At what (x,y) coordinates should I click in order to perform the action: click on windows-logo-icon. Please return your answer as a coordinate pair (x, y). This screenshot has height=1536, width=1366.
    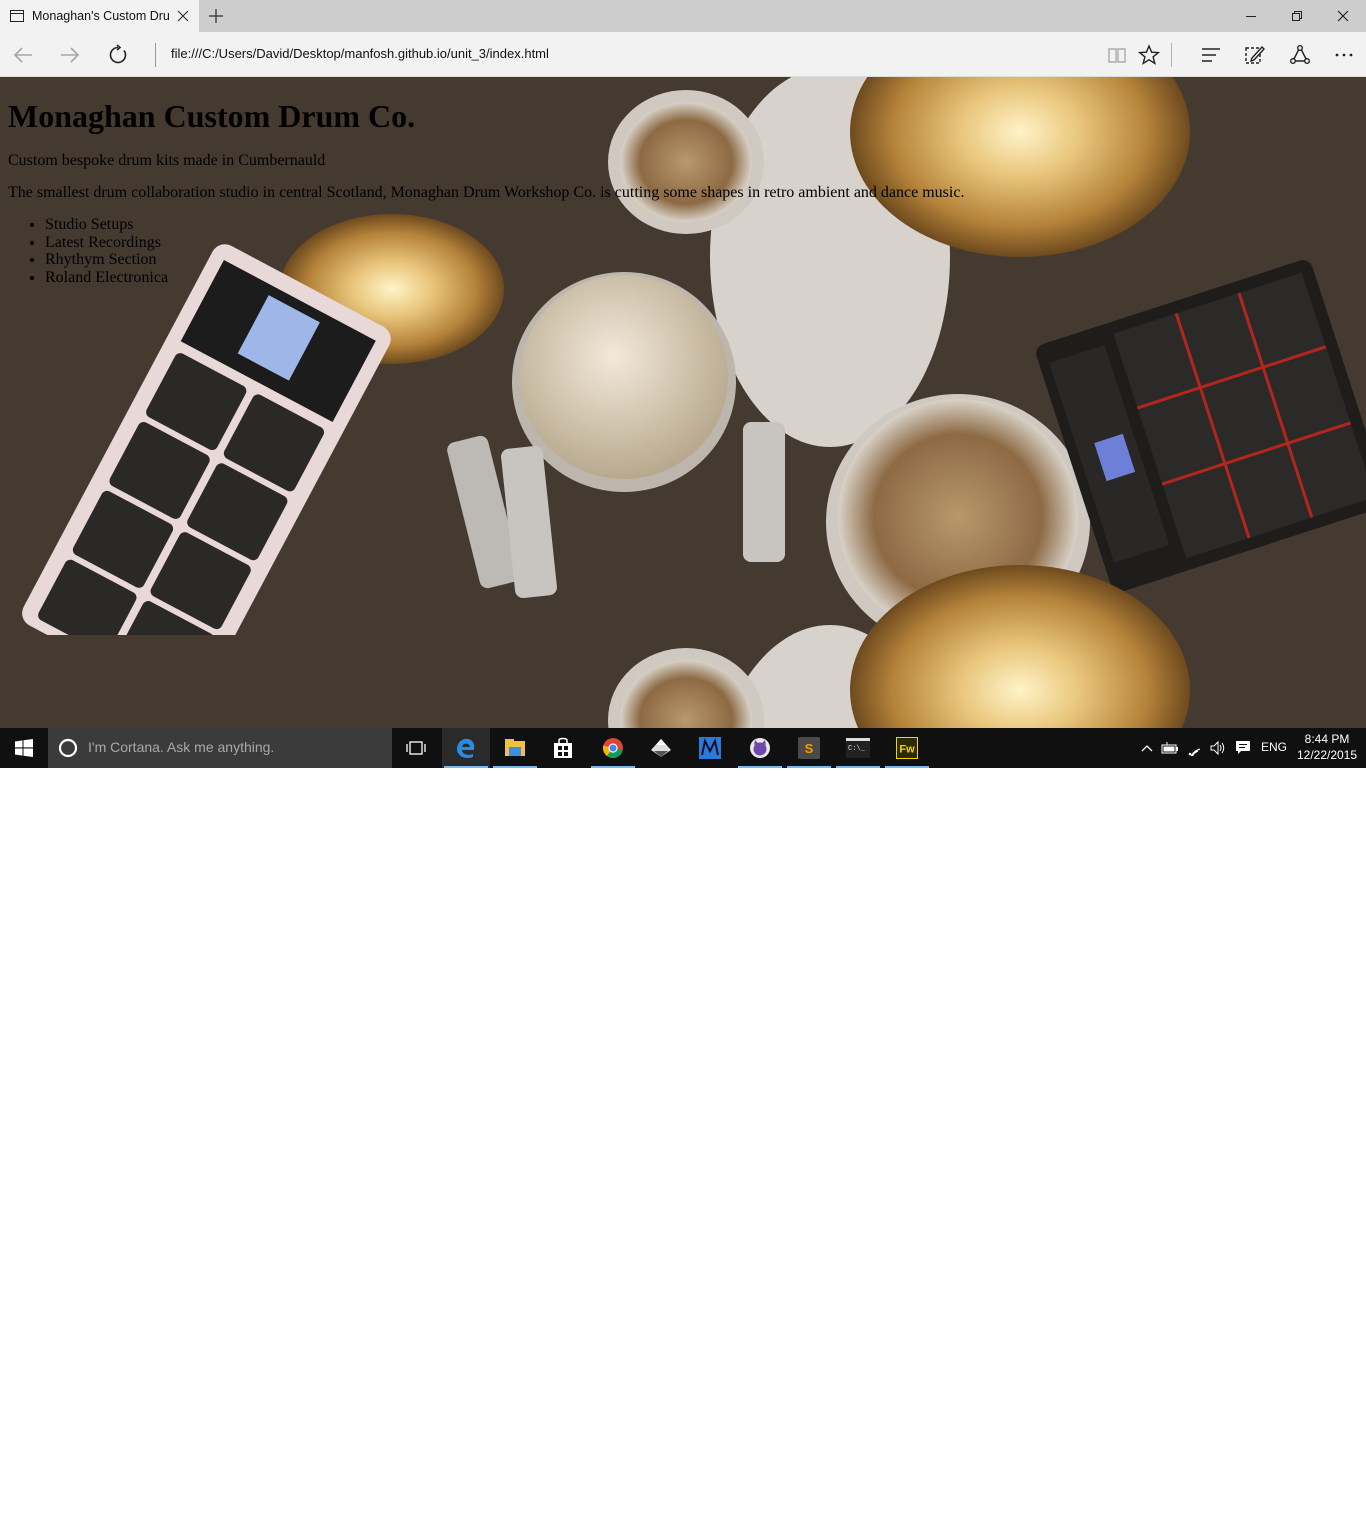
    Looking at the image, I should click on (24, 748).